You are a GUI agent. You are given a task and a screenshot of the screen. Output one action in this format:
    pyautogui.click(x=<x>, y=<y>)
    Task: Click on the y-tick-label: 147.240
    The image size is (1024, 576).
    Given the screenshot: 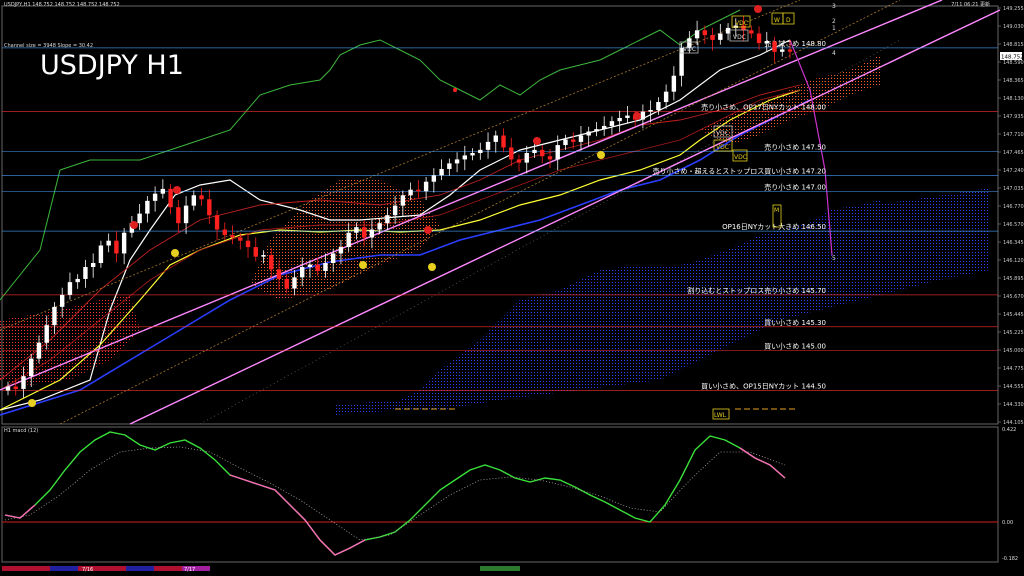 What is the action you would take?
    pyautogui.click(x=1013, y=171)
    